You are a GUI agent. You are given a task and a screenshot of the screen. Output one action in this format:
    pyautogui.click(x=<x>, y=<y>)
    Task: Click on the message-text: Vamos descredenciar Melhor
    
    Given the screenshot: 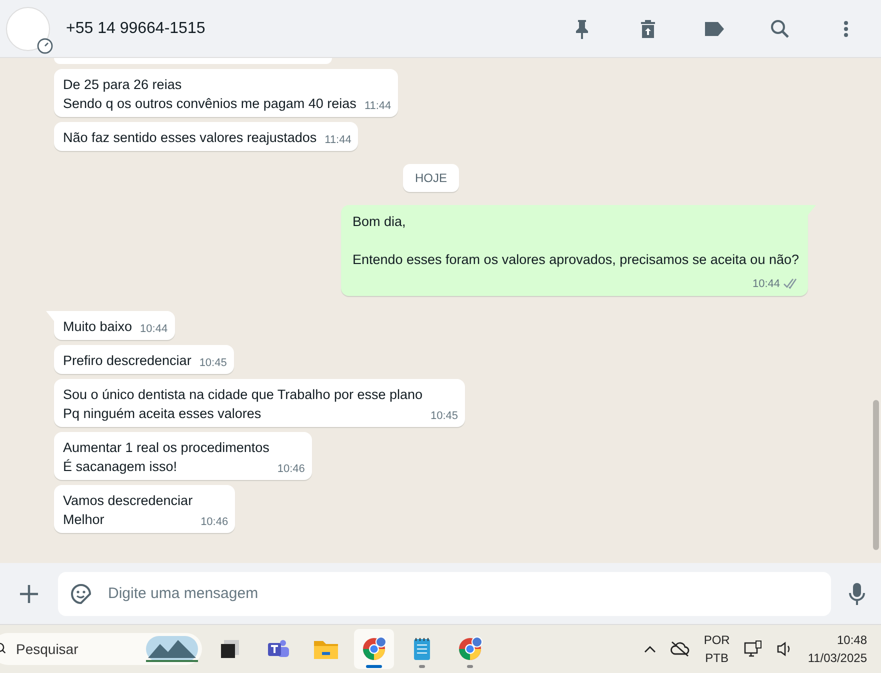 What is the action you would take?
    pyautogui.click(x=128, y=510)
    